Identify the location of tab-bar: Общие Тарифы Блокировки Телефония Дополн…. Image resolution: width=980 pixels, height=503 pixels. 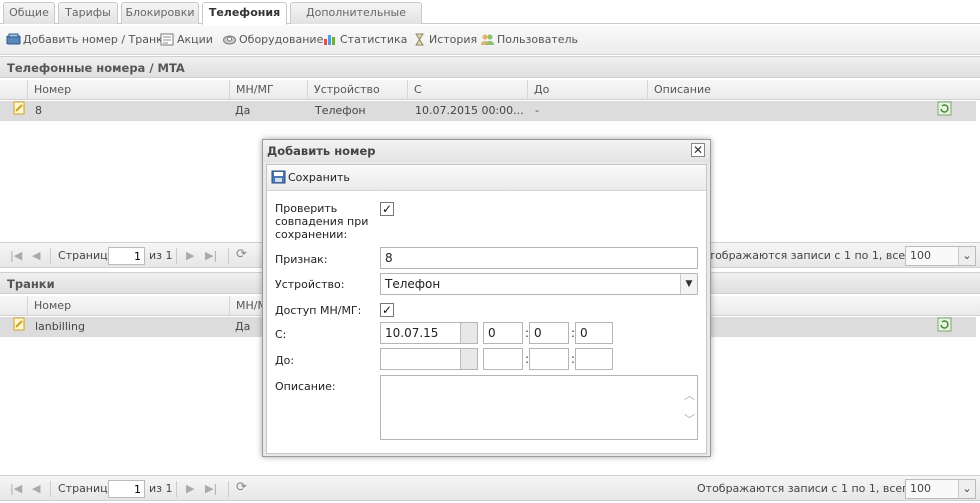
(490, 19).